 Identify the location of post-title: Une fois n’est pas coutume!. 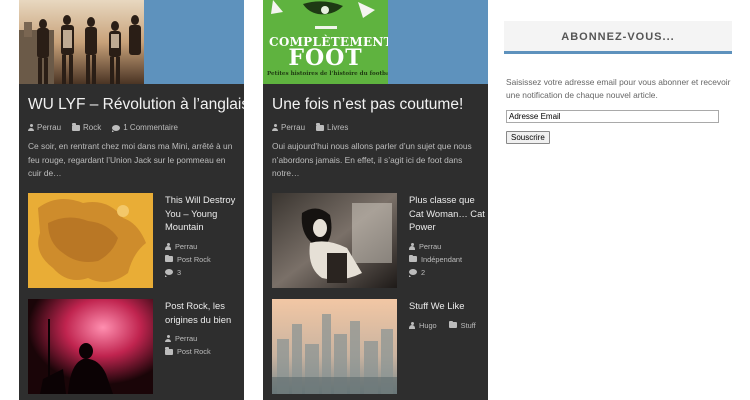
(375, 99).